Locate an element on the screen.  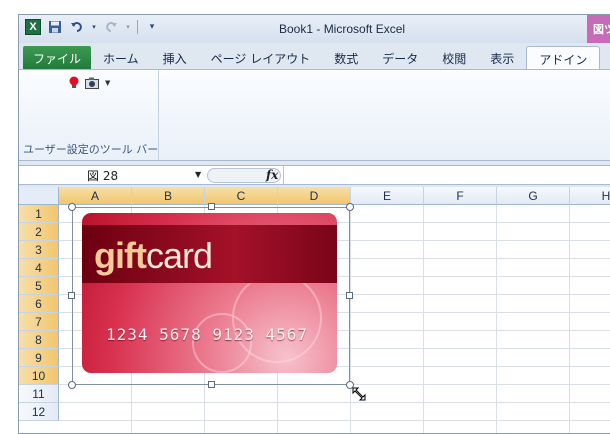
picture-tools-context-tab: 図ツ is located at coordinates (598, 29).